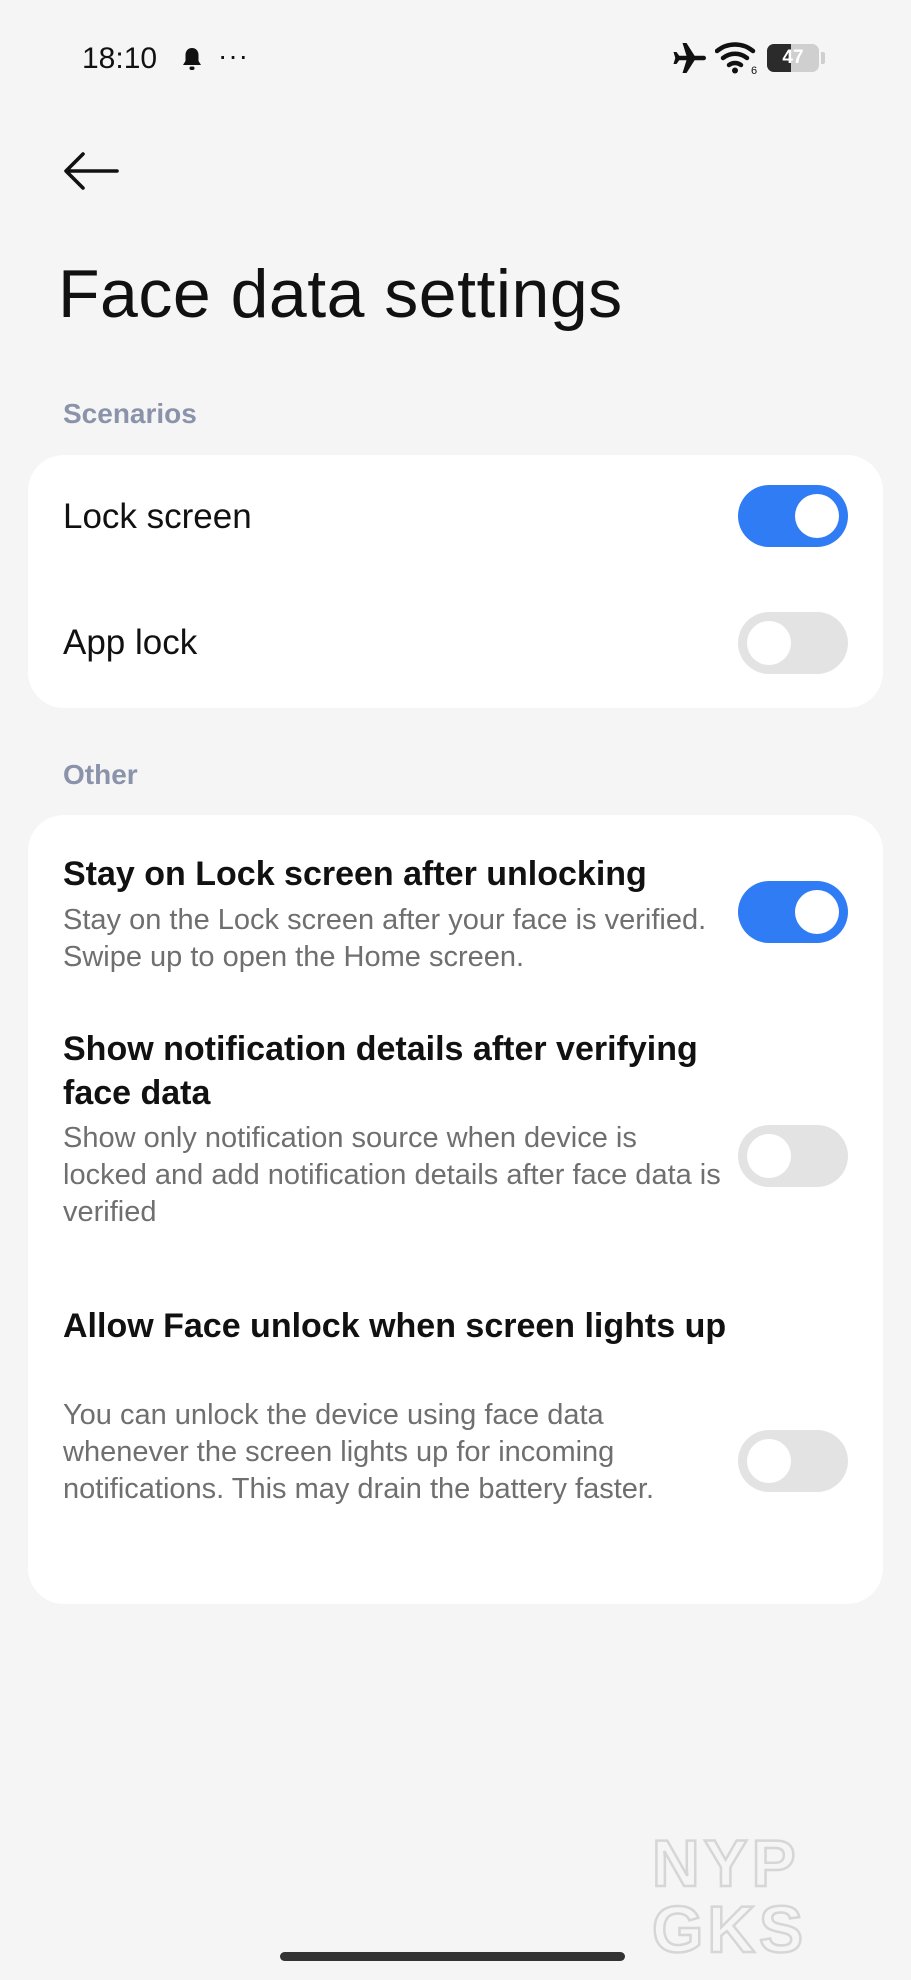 The width and height of the screenshot is (911, 1980). I want to click on setting-row-lock-screen: Lock screen, so click(455, 518).